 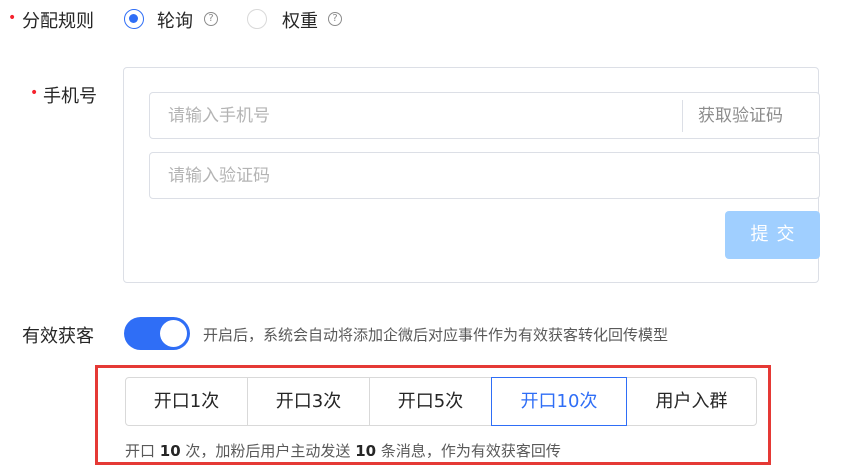 I want to click on valid-lead-hint: 开启后，系统会自动将添加企微后对应事件作为有效获客转化回传模型, so click(x=436, y=335).